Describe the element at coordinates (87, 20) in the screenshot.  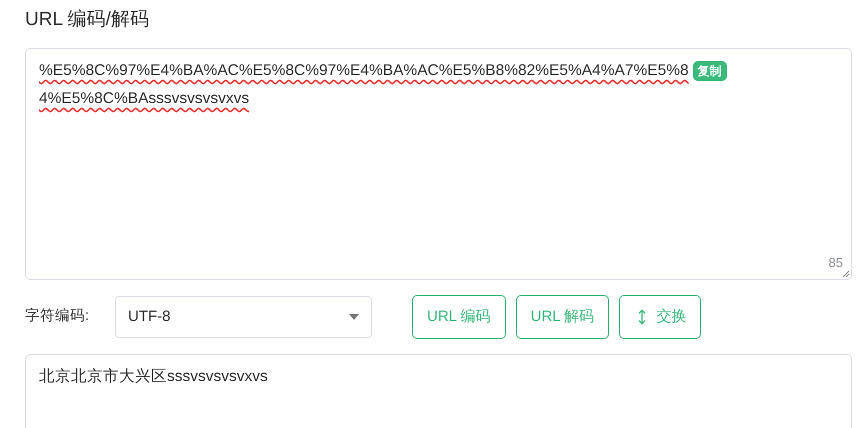
I see `page-title: URL 编码/解码` at that location.